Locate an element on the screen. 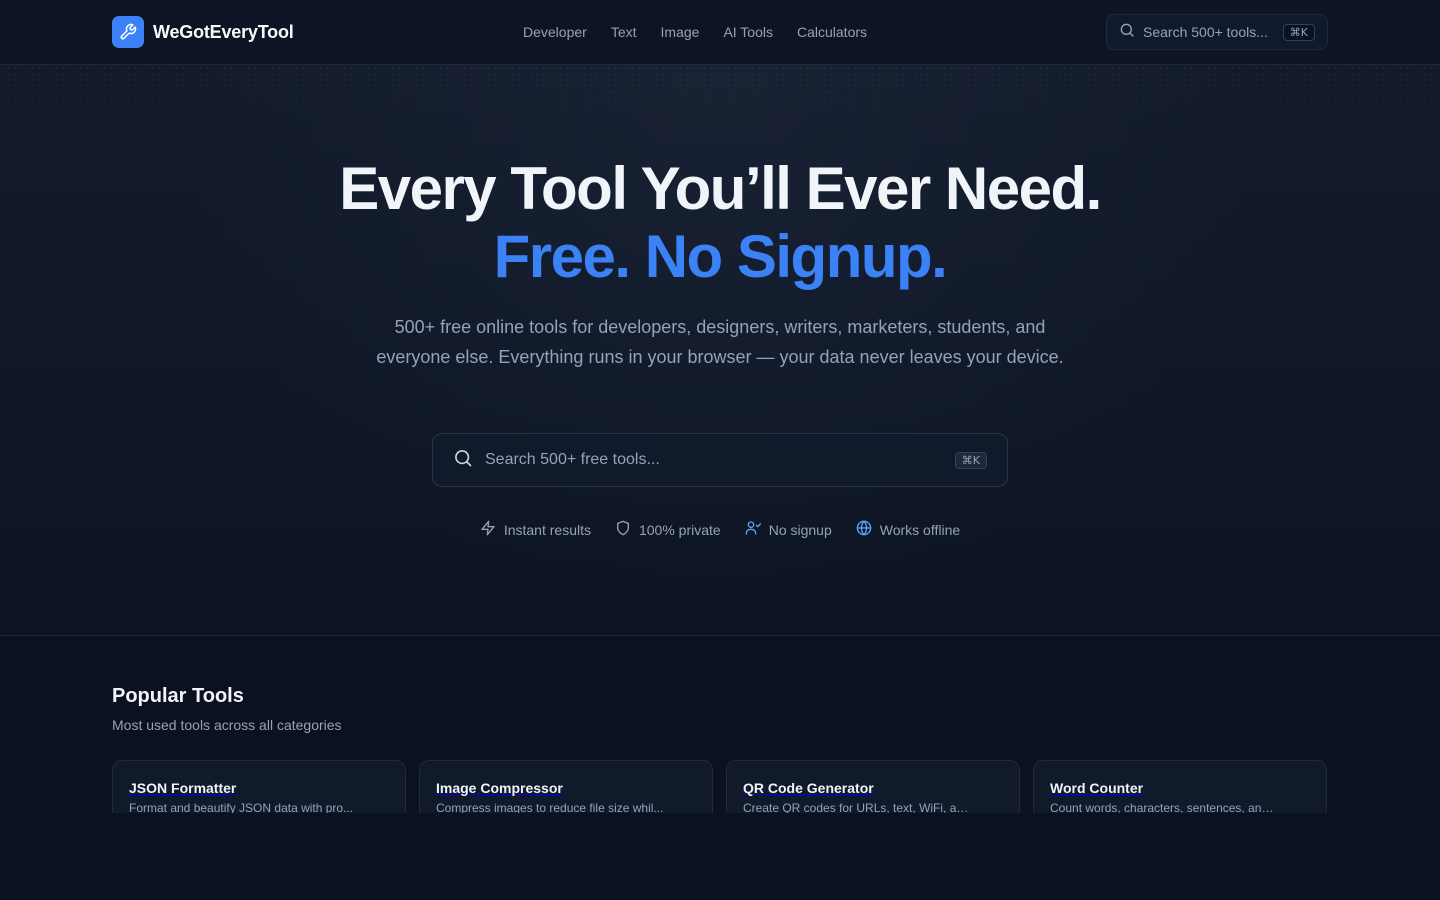 This screenshot has height=900, width=1440. feature-instant-results: Instant results is located at coordinates (535, 529).